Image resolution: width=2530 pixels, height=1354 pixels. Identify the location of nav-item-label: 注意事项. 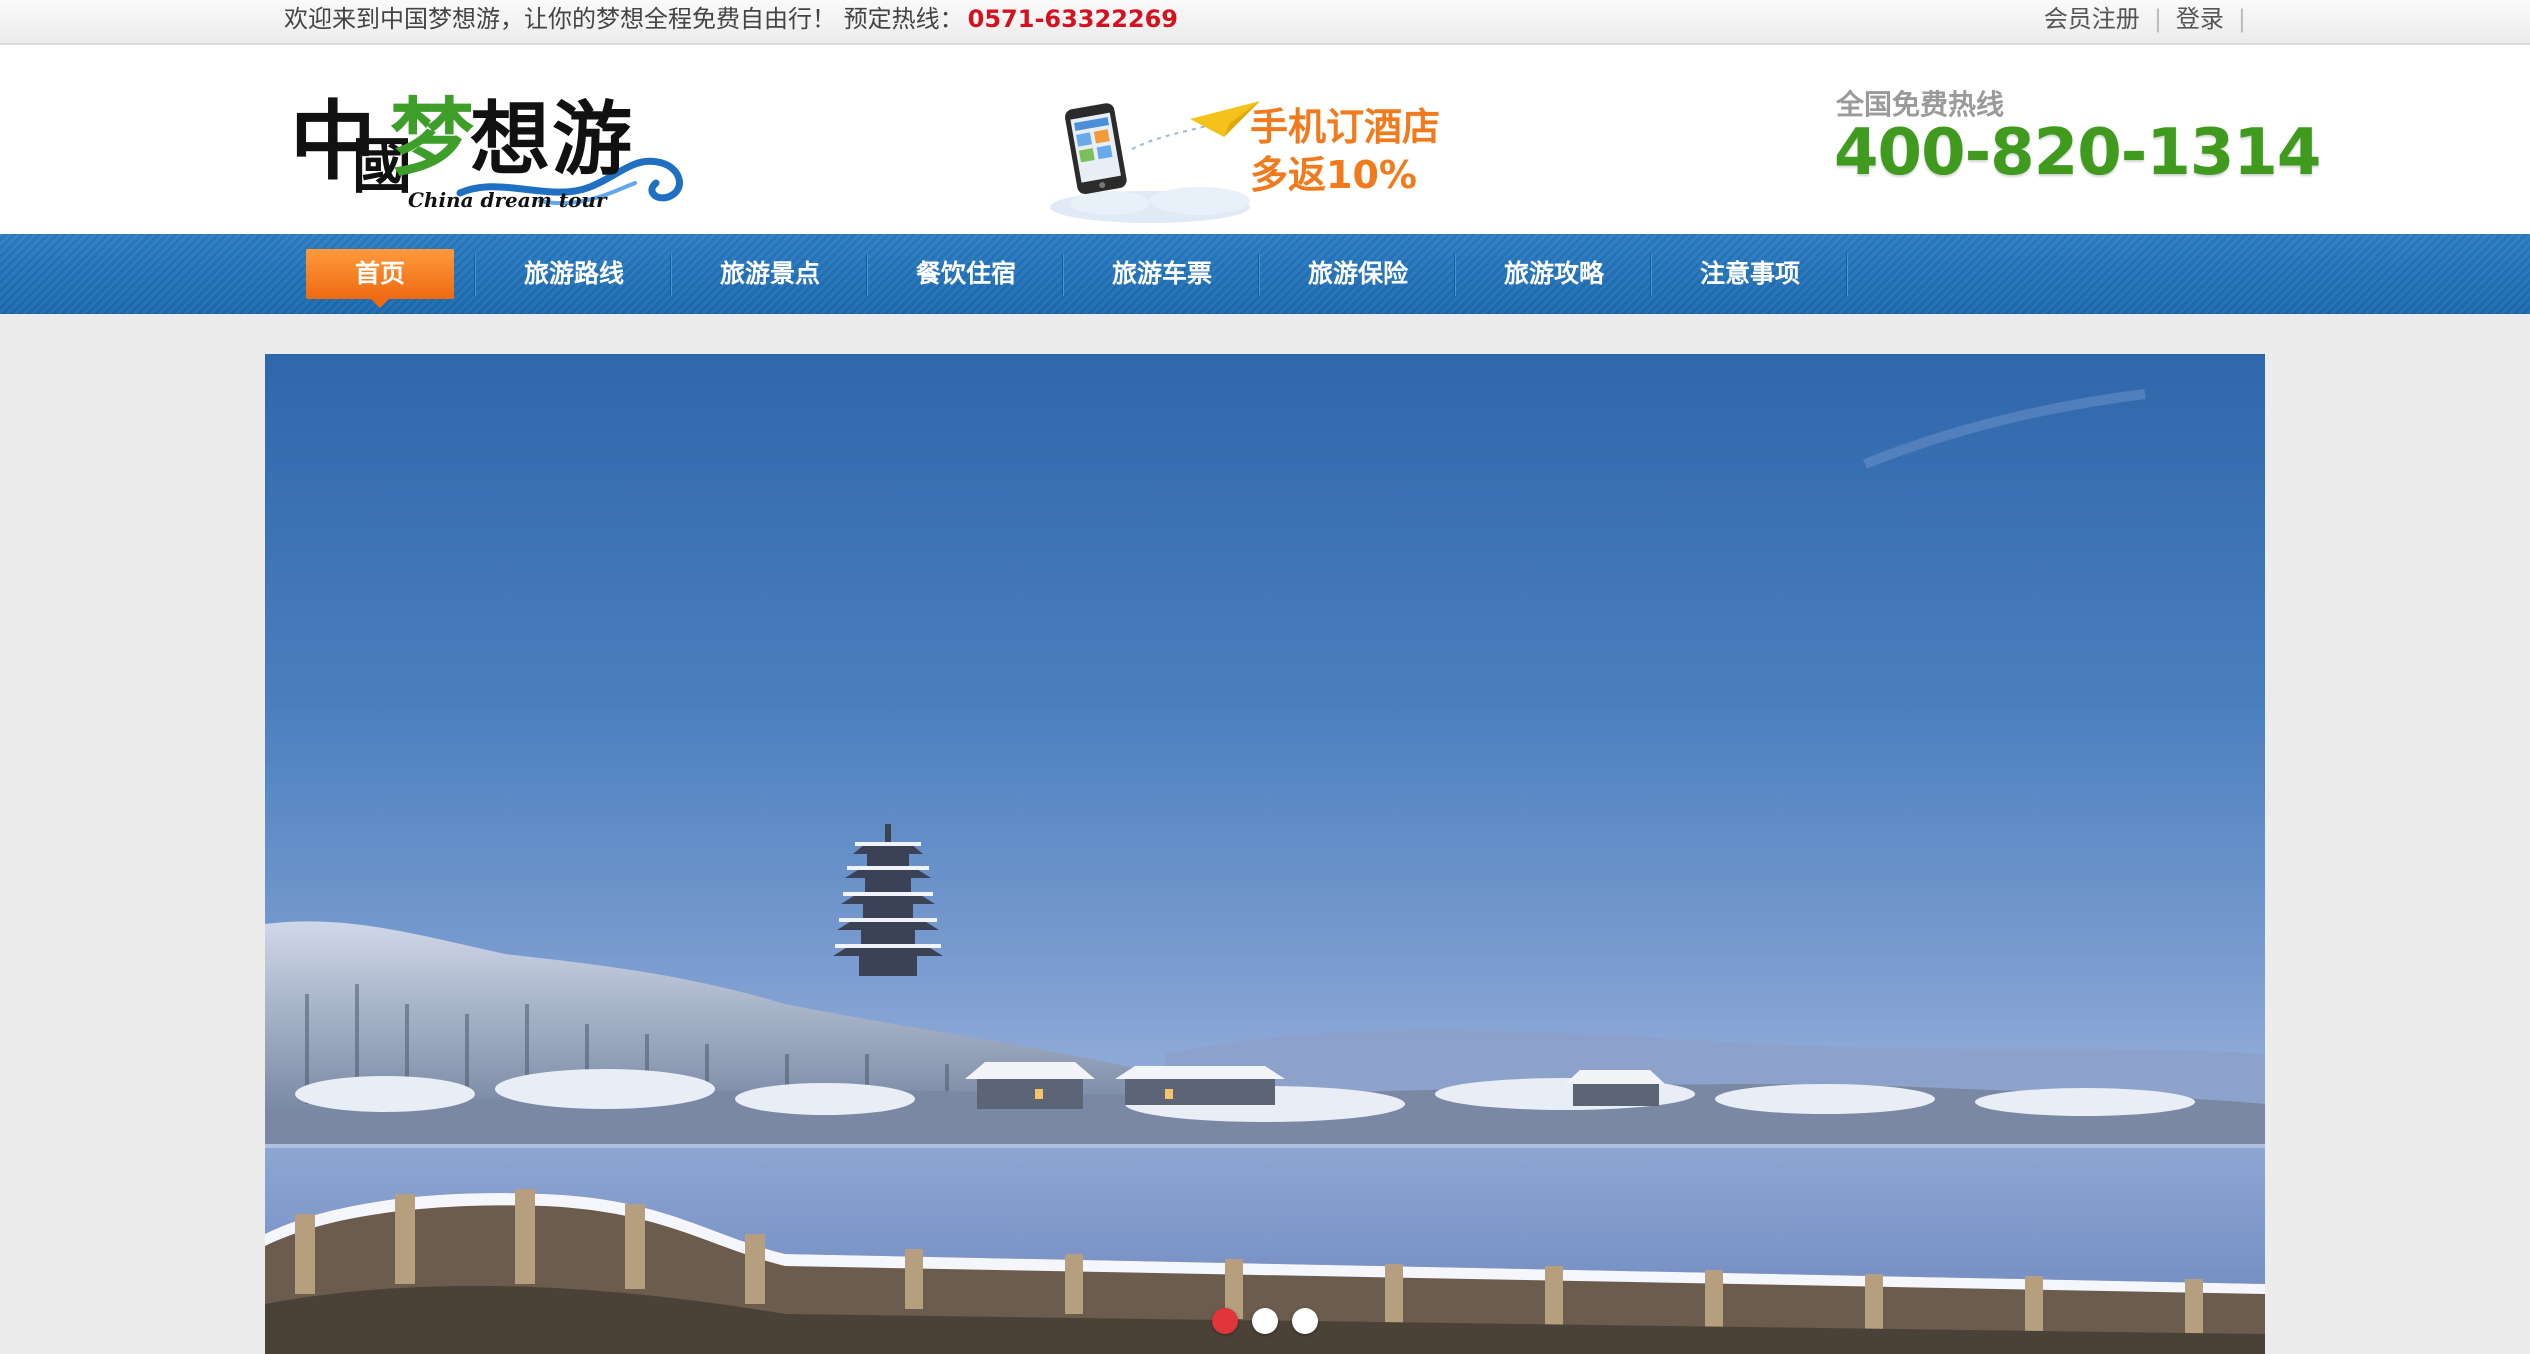
(1749, 273).